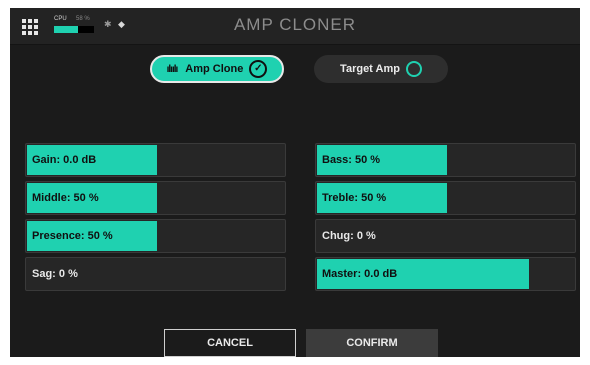 The height and width of the screenshot is (365, 590). I want to click on slider-label: Sag: 0 %, so click(55, 274).